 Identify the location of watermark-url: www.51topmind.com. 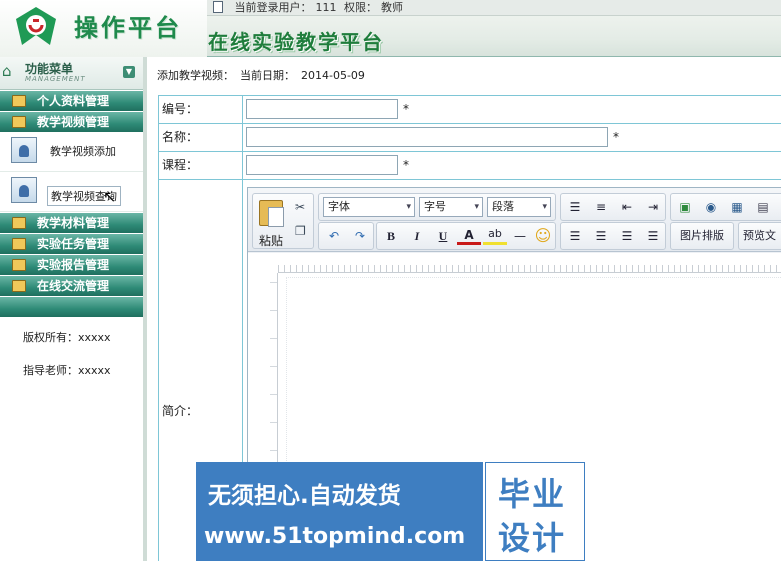
(335, 536).